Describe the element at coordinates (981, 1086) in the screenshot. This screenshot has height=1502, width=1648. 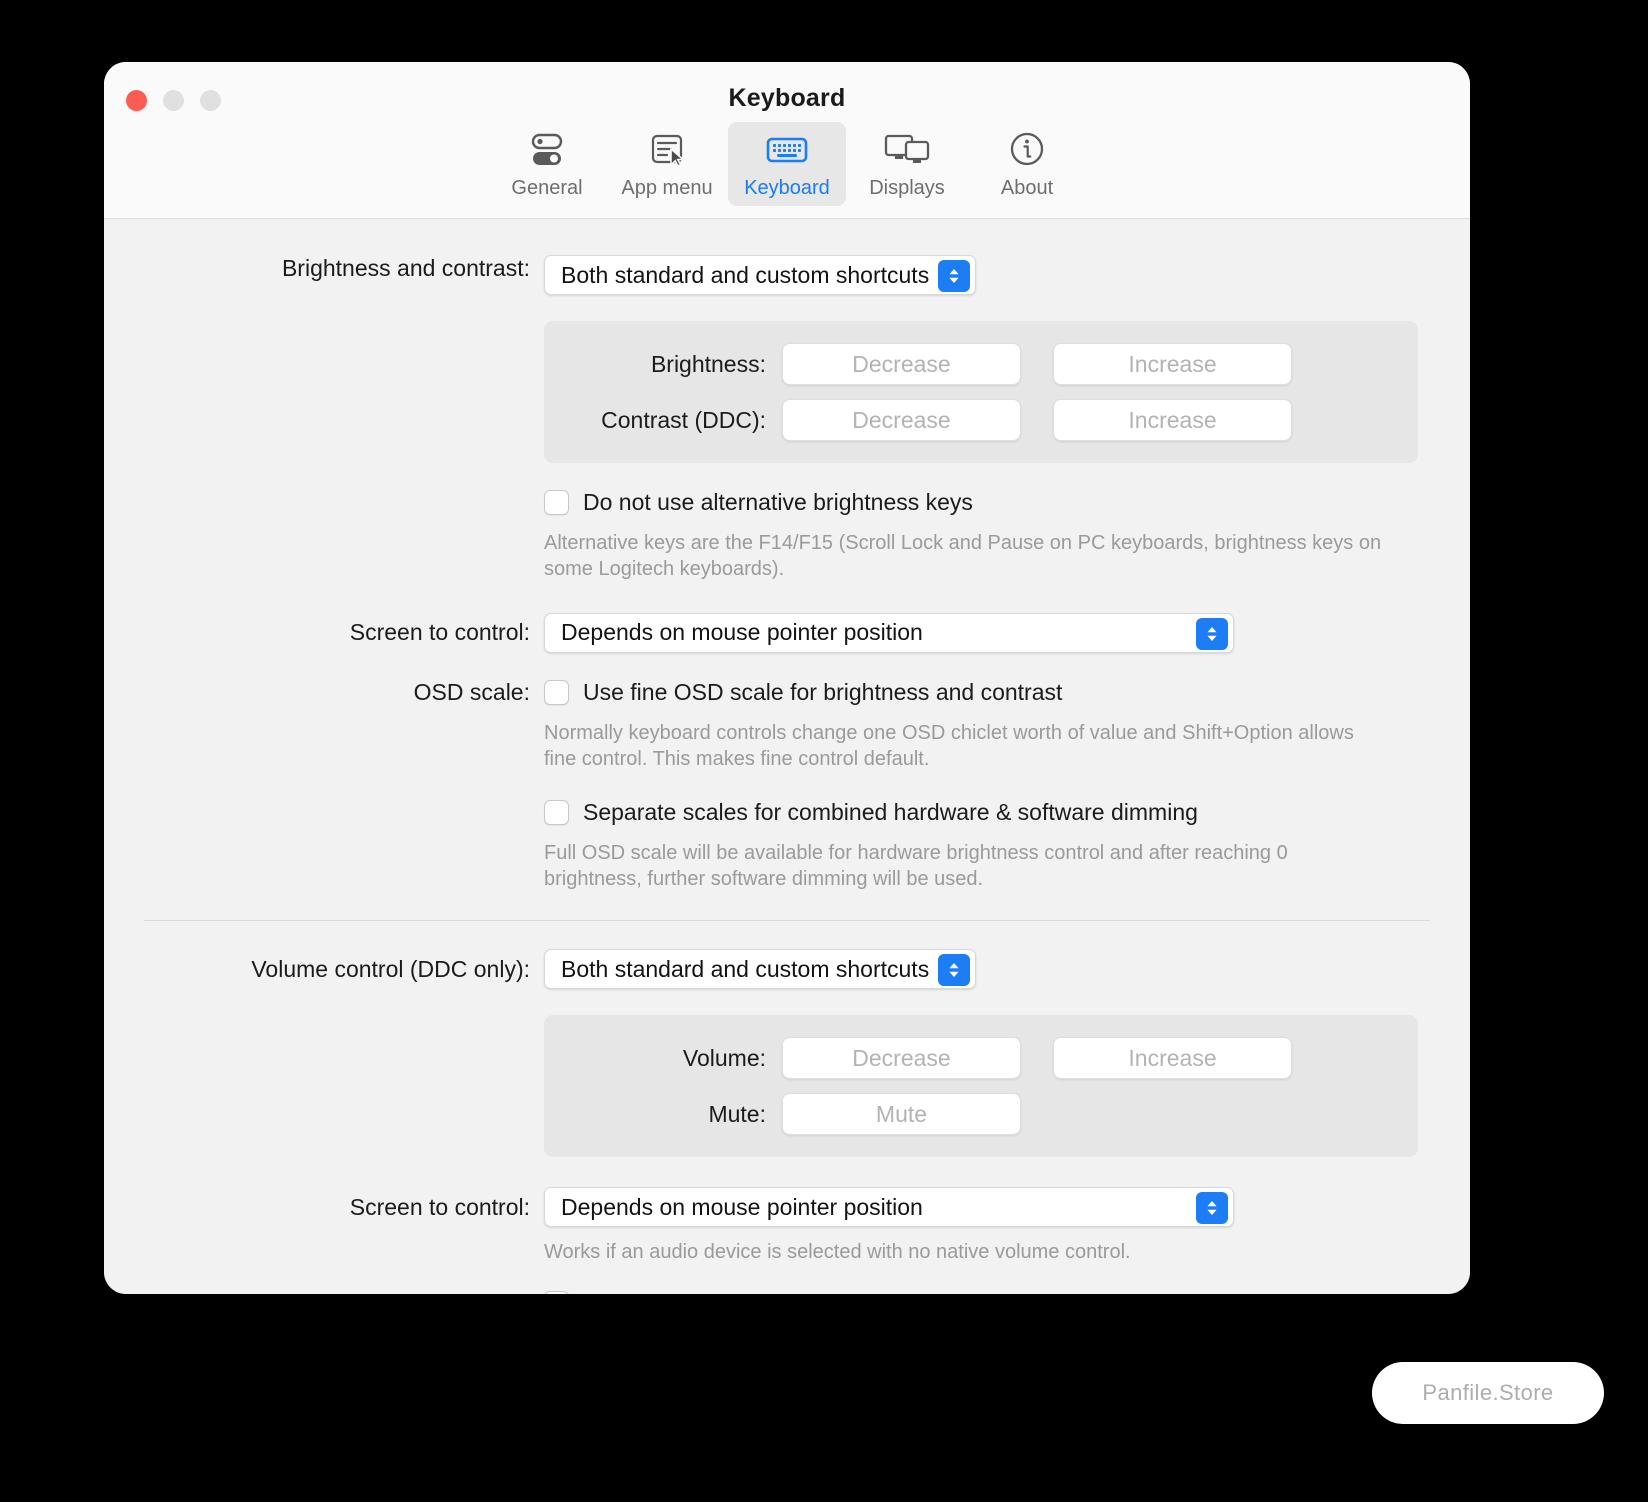
I see `volume-shortcuts-panel: Volume: Decrease Increase Mute: Mute` at that location.